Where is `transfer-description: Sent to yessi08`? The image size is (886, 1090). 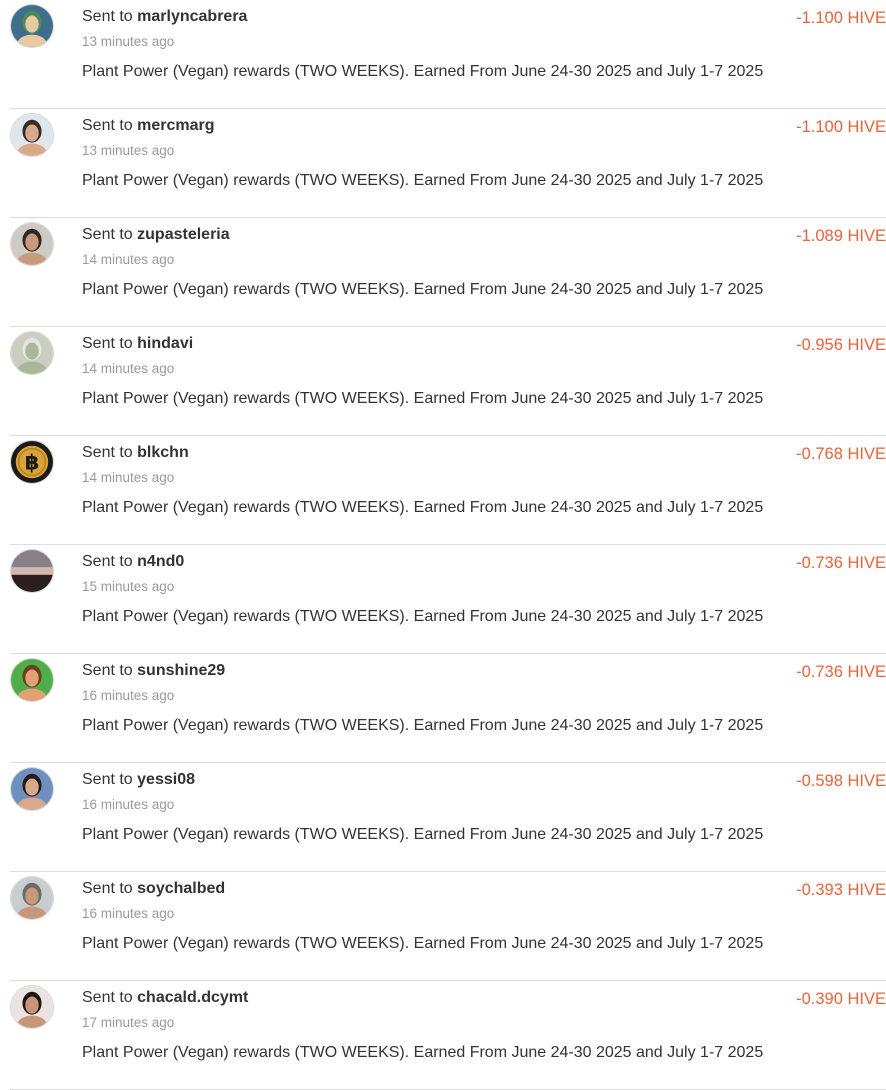 transfer-description: Sent to yessi08 is located at coordinates (138, 780).